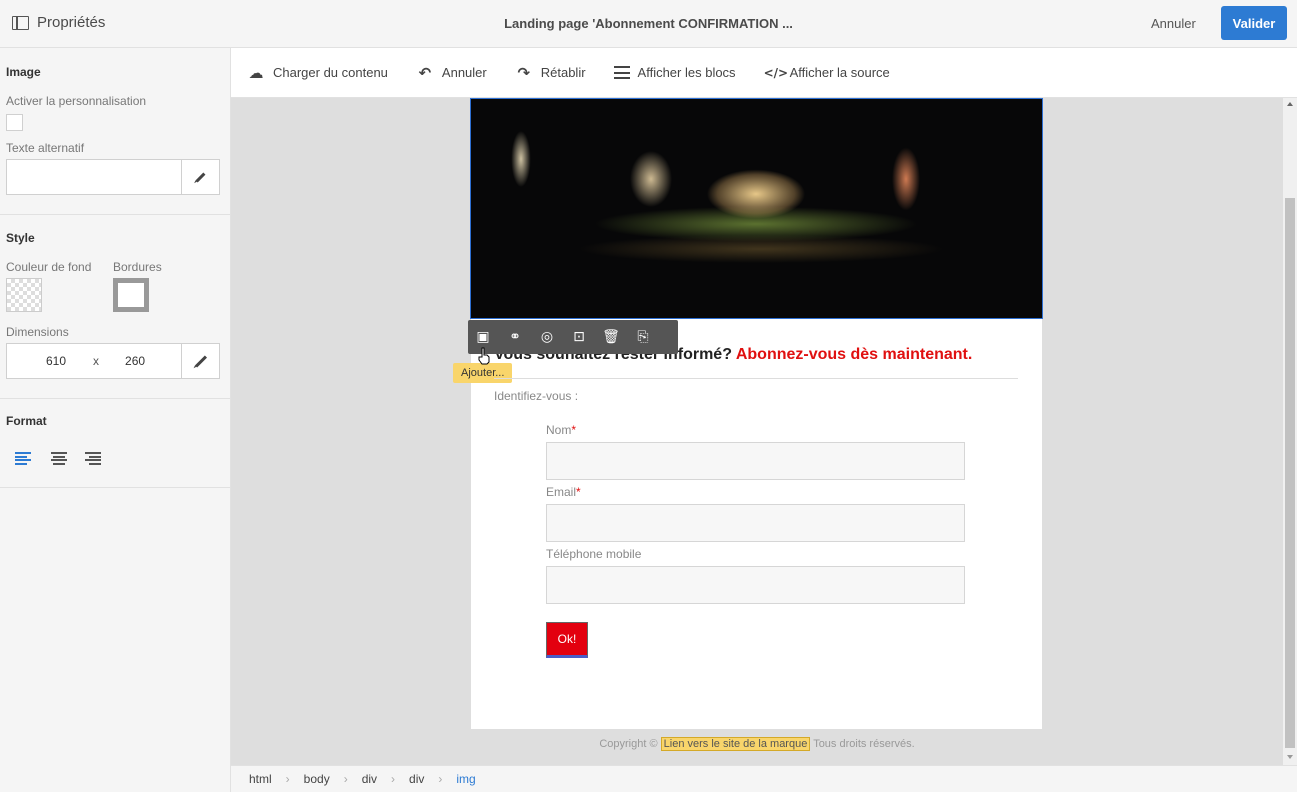 The height and width of the screenshot is (792, 1297). What do you see at coordinates (23, 458) in the screenshot?
I see `align-left-icon` at bounding box center [23, 458].